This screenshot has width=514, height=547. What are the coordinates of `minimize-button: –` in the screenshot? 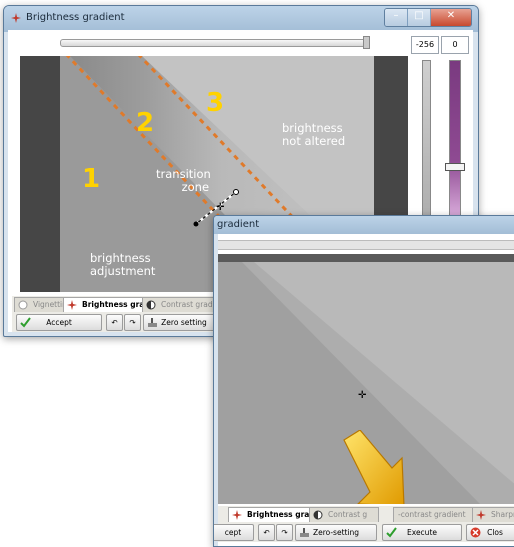 It's located at (396, 17).